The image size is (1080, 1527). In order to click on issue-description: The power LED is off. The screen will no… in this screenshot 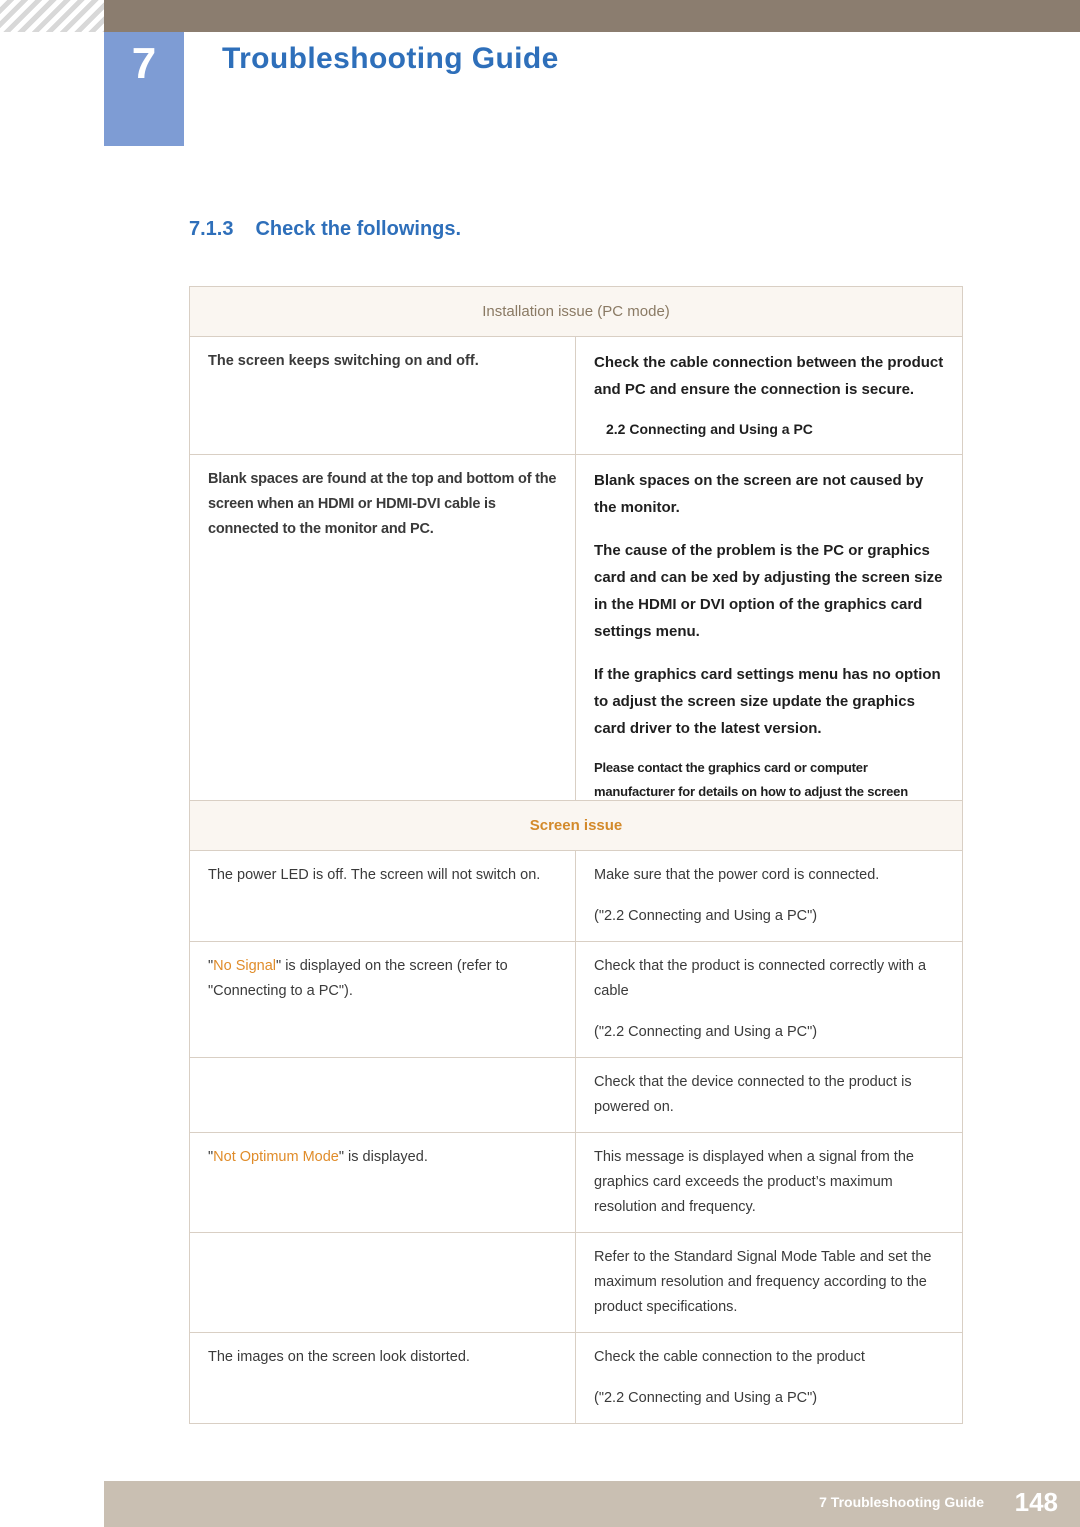, I will do `click(382, 896)`.